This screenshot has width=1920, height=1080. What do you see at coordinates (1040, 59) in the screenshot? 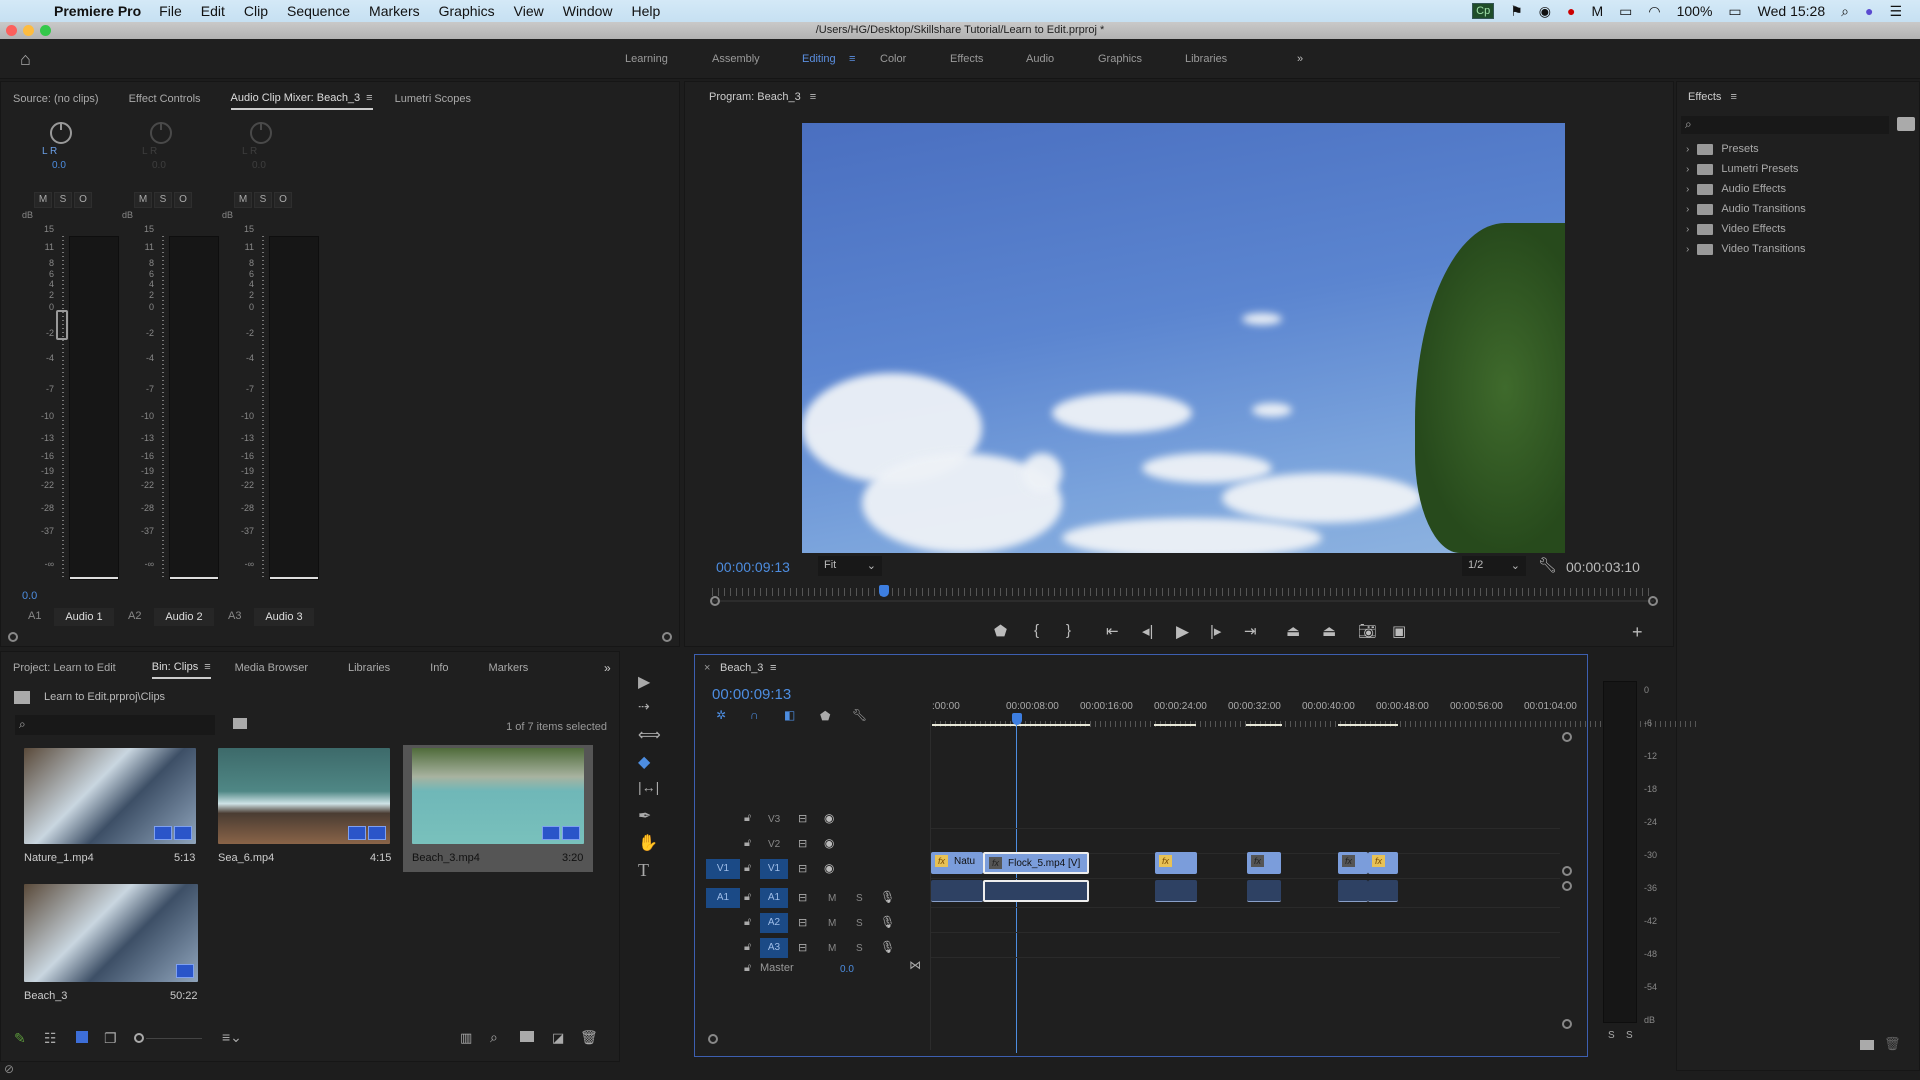
I see `workspace-audio: Audio` at bounding box center [1040, 59].